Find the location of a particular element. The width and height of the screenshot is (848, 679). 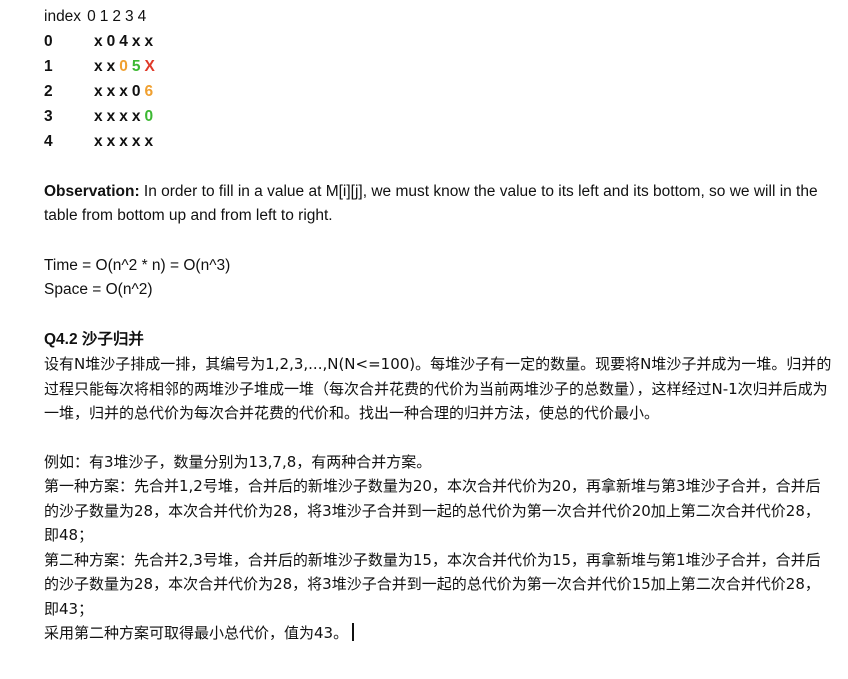

header-cols: 01234 is located at coordinates (118, 16).